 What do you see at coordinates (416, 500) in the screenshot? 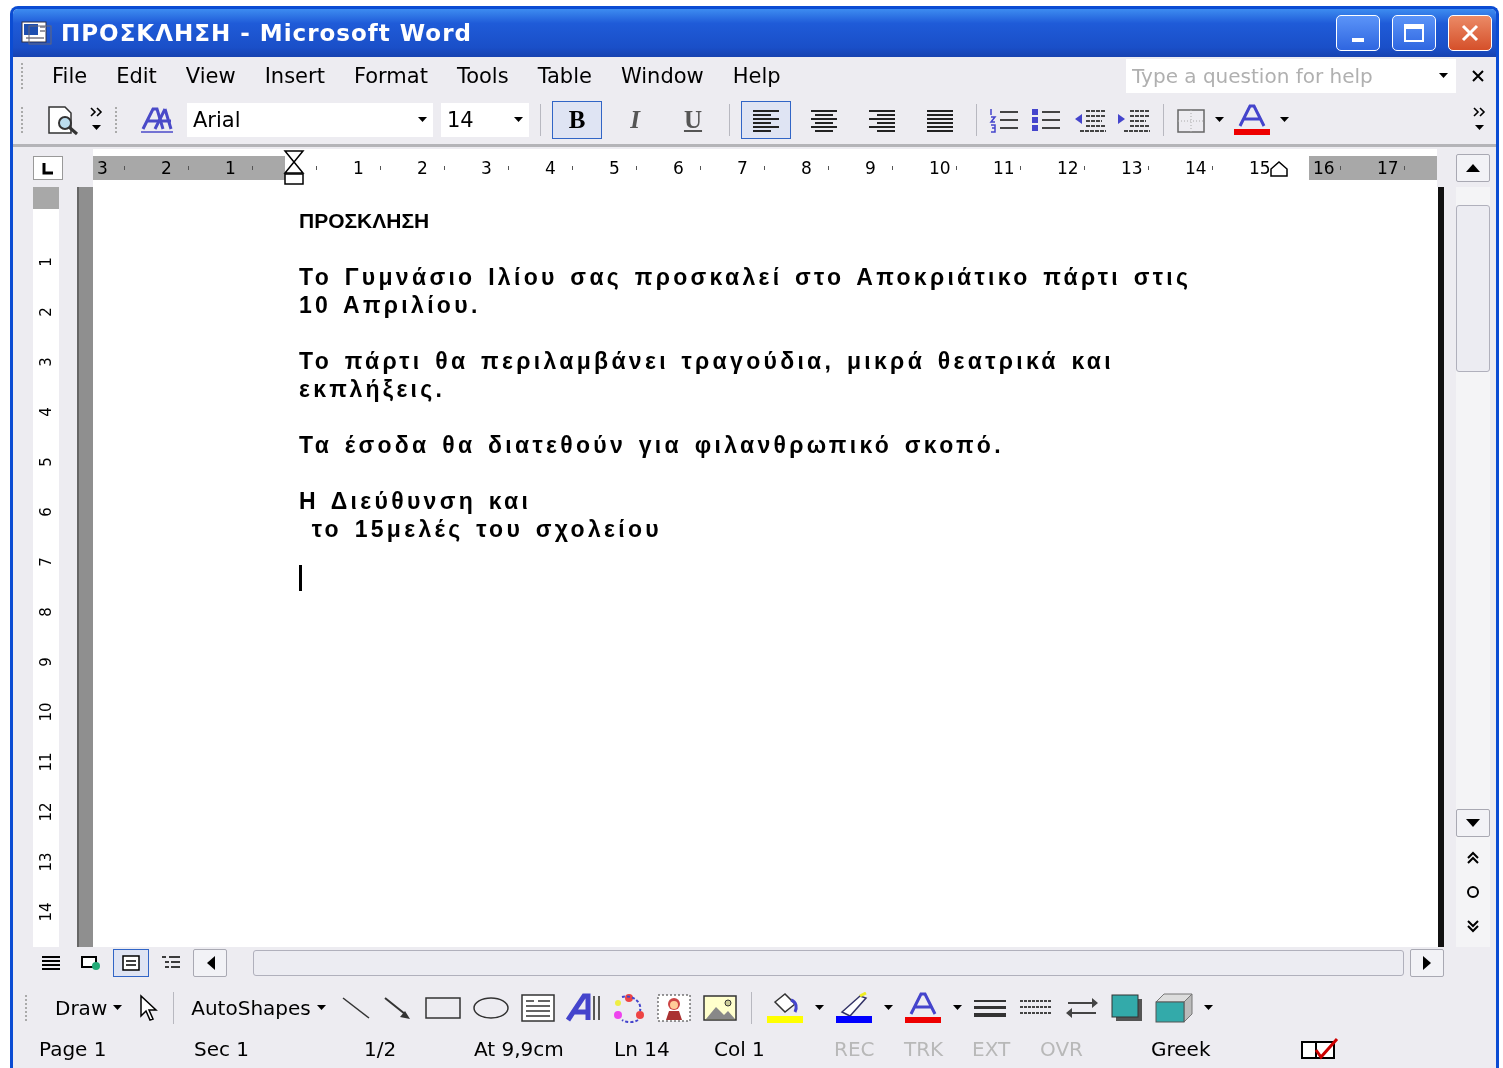
I see `text-line: Η Διεύθυνση και` at bounding box center [416, 500].